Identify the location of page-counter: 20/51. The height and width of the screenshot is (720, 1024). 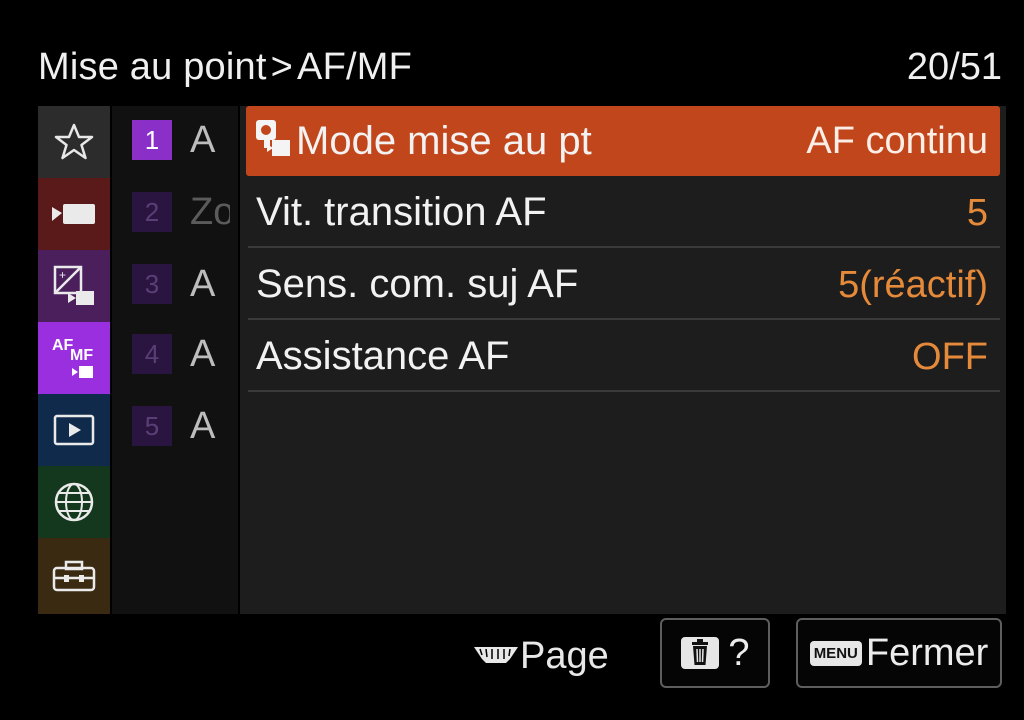
(954, 67).